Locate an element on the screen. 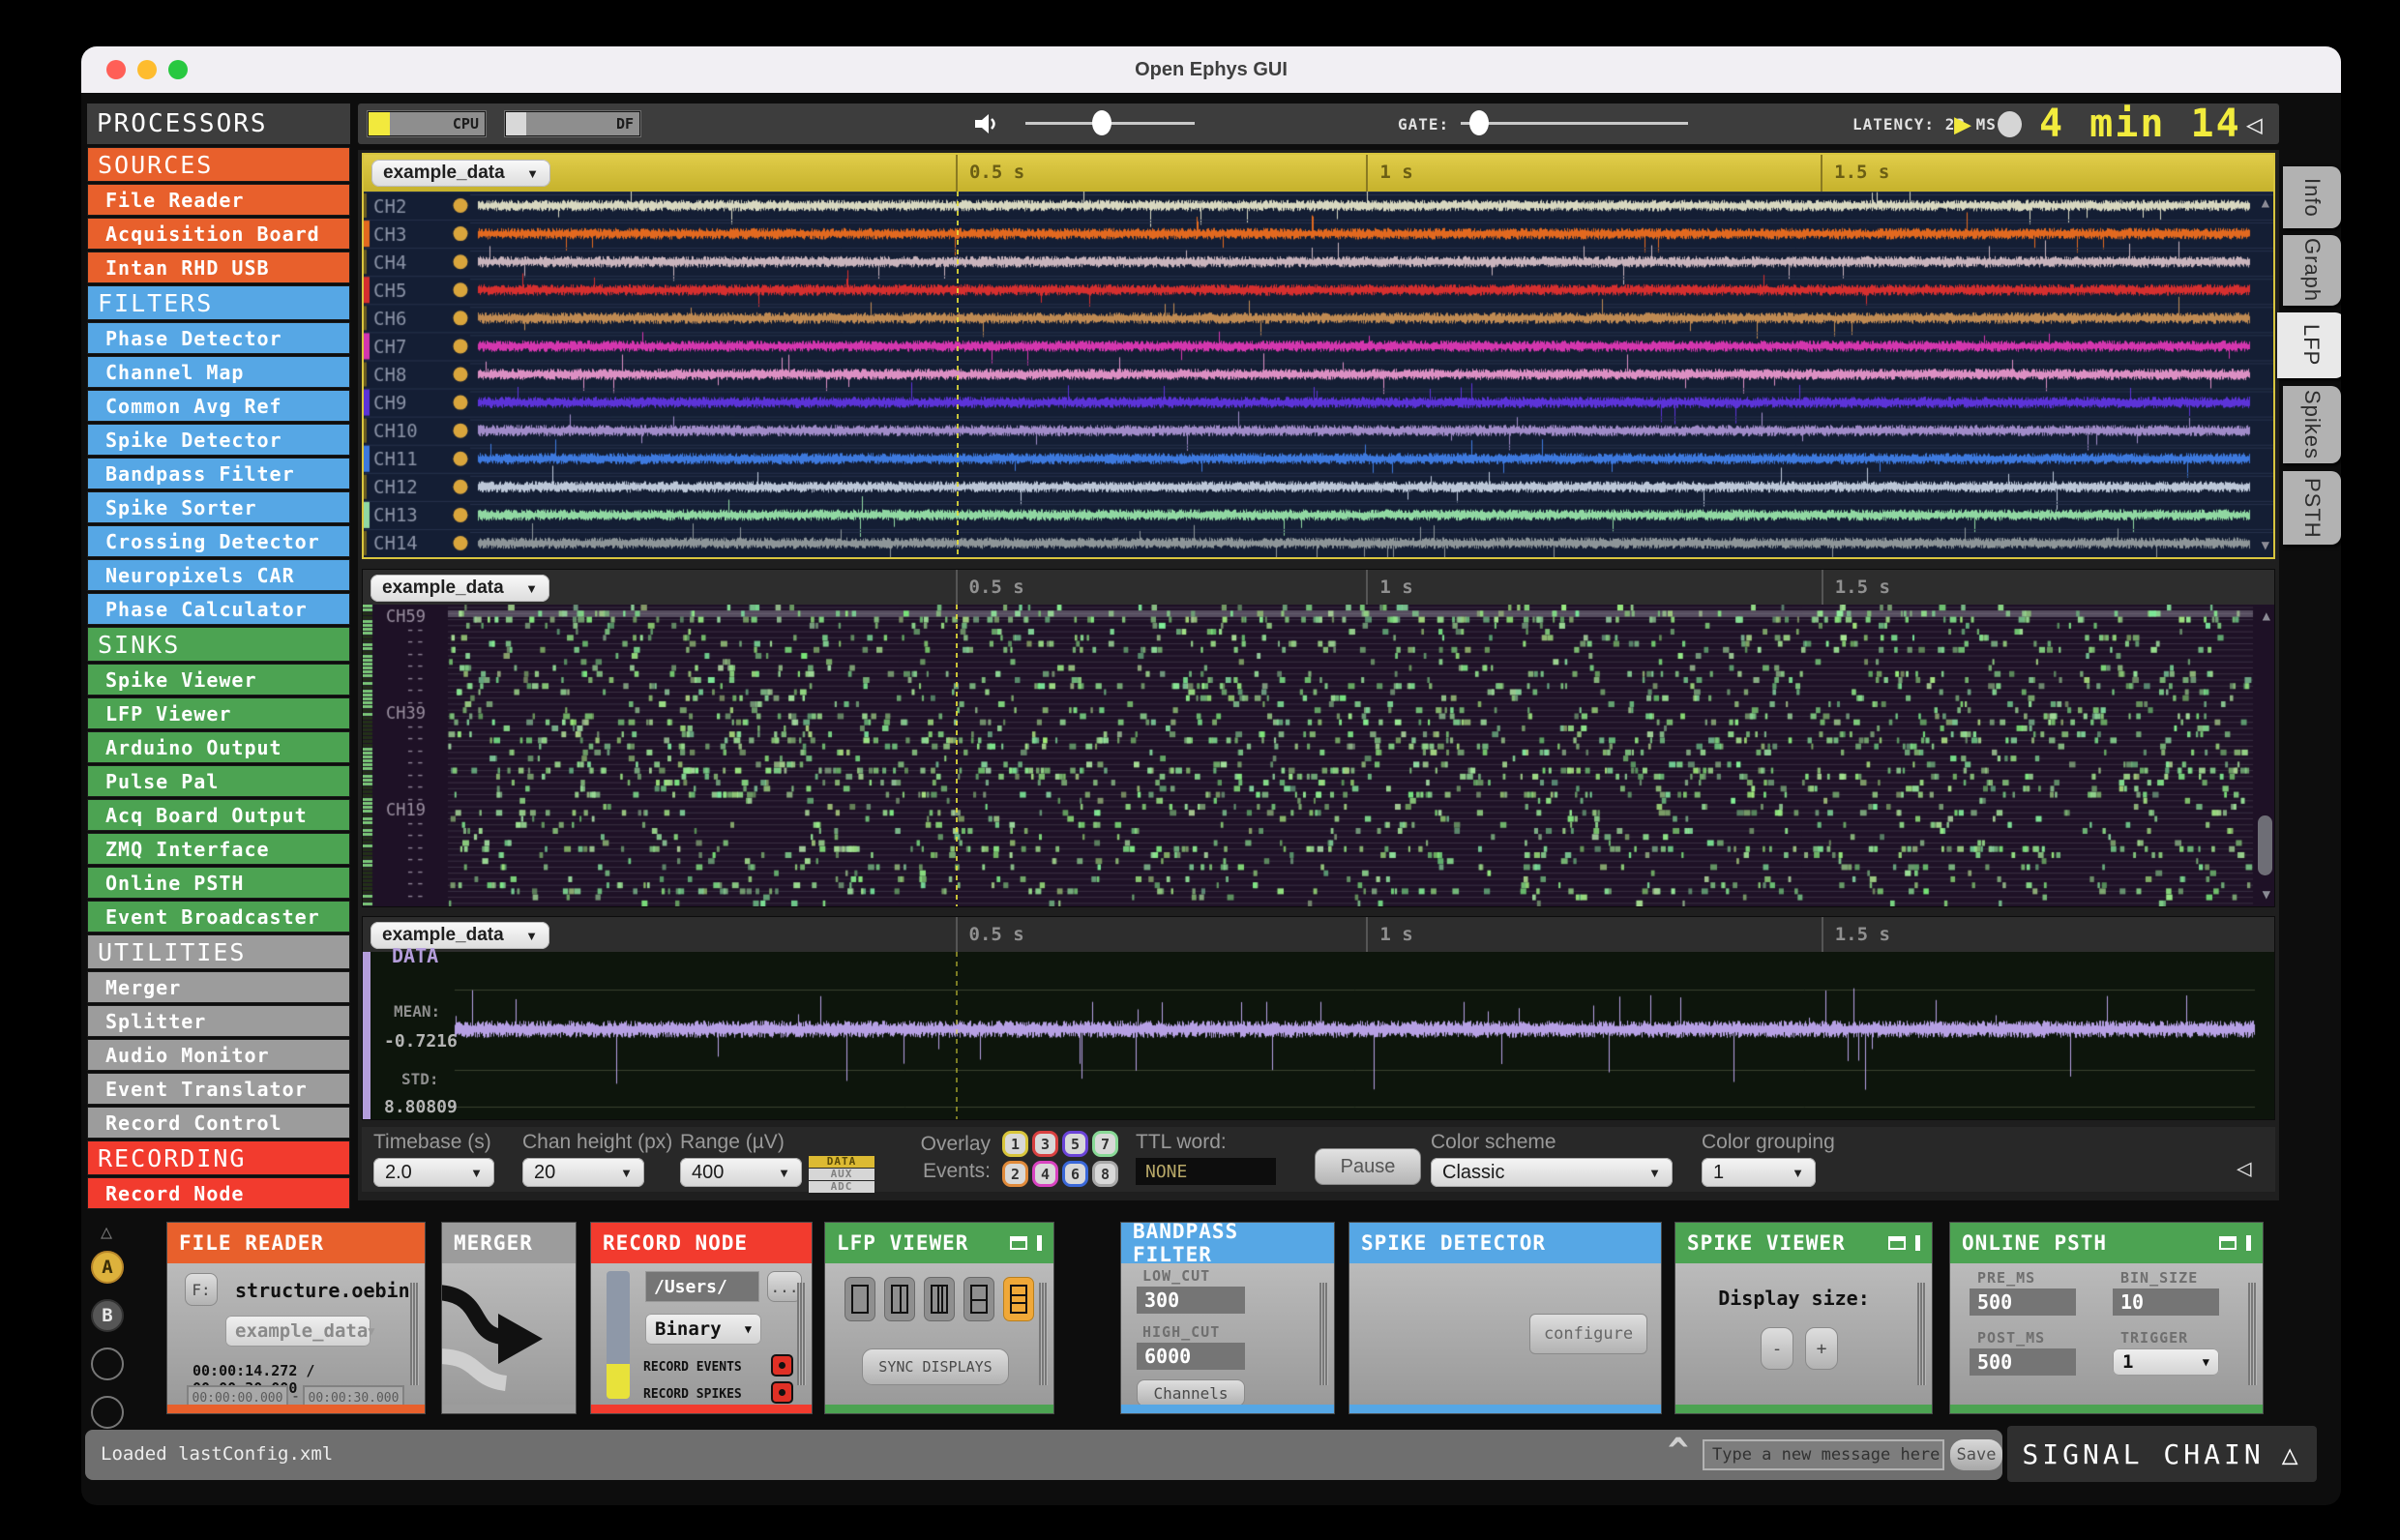 This screenshot has width=2400, height=1540. data-type-button: DATA is located at coordinates (841, 1162).